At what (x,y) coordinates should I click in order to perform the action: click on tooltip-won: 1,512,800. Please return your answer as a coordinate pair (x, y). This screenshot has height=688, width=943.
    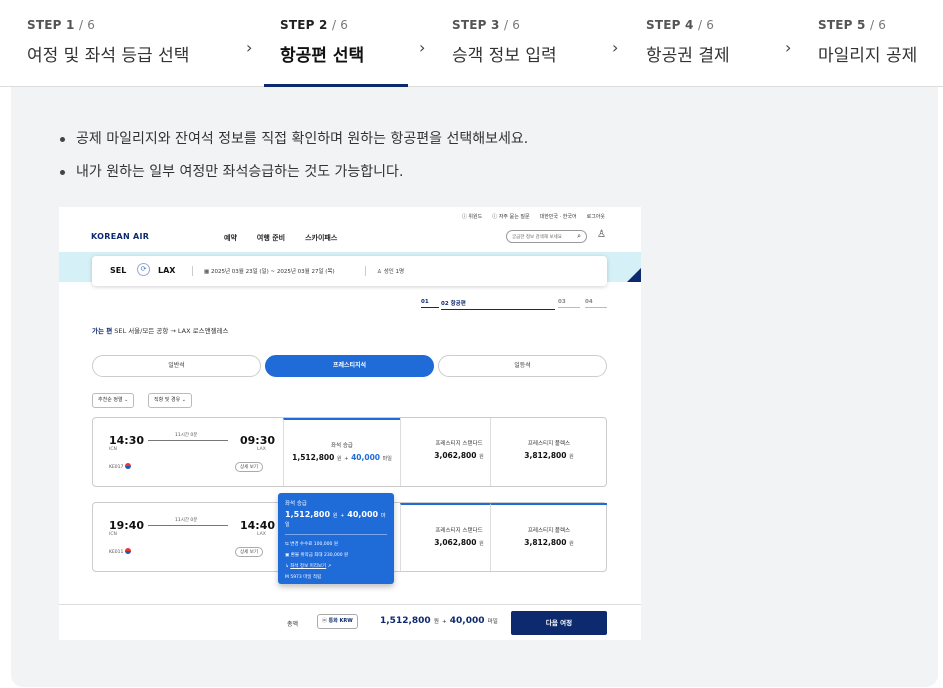
    Looking at the image, I should click on (308, 514).